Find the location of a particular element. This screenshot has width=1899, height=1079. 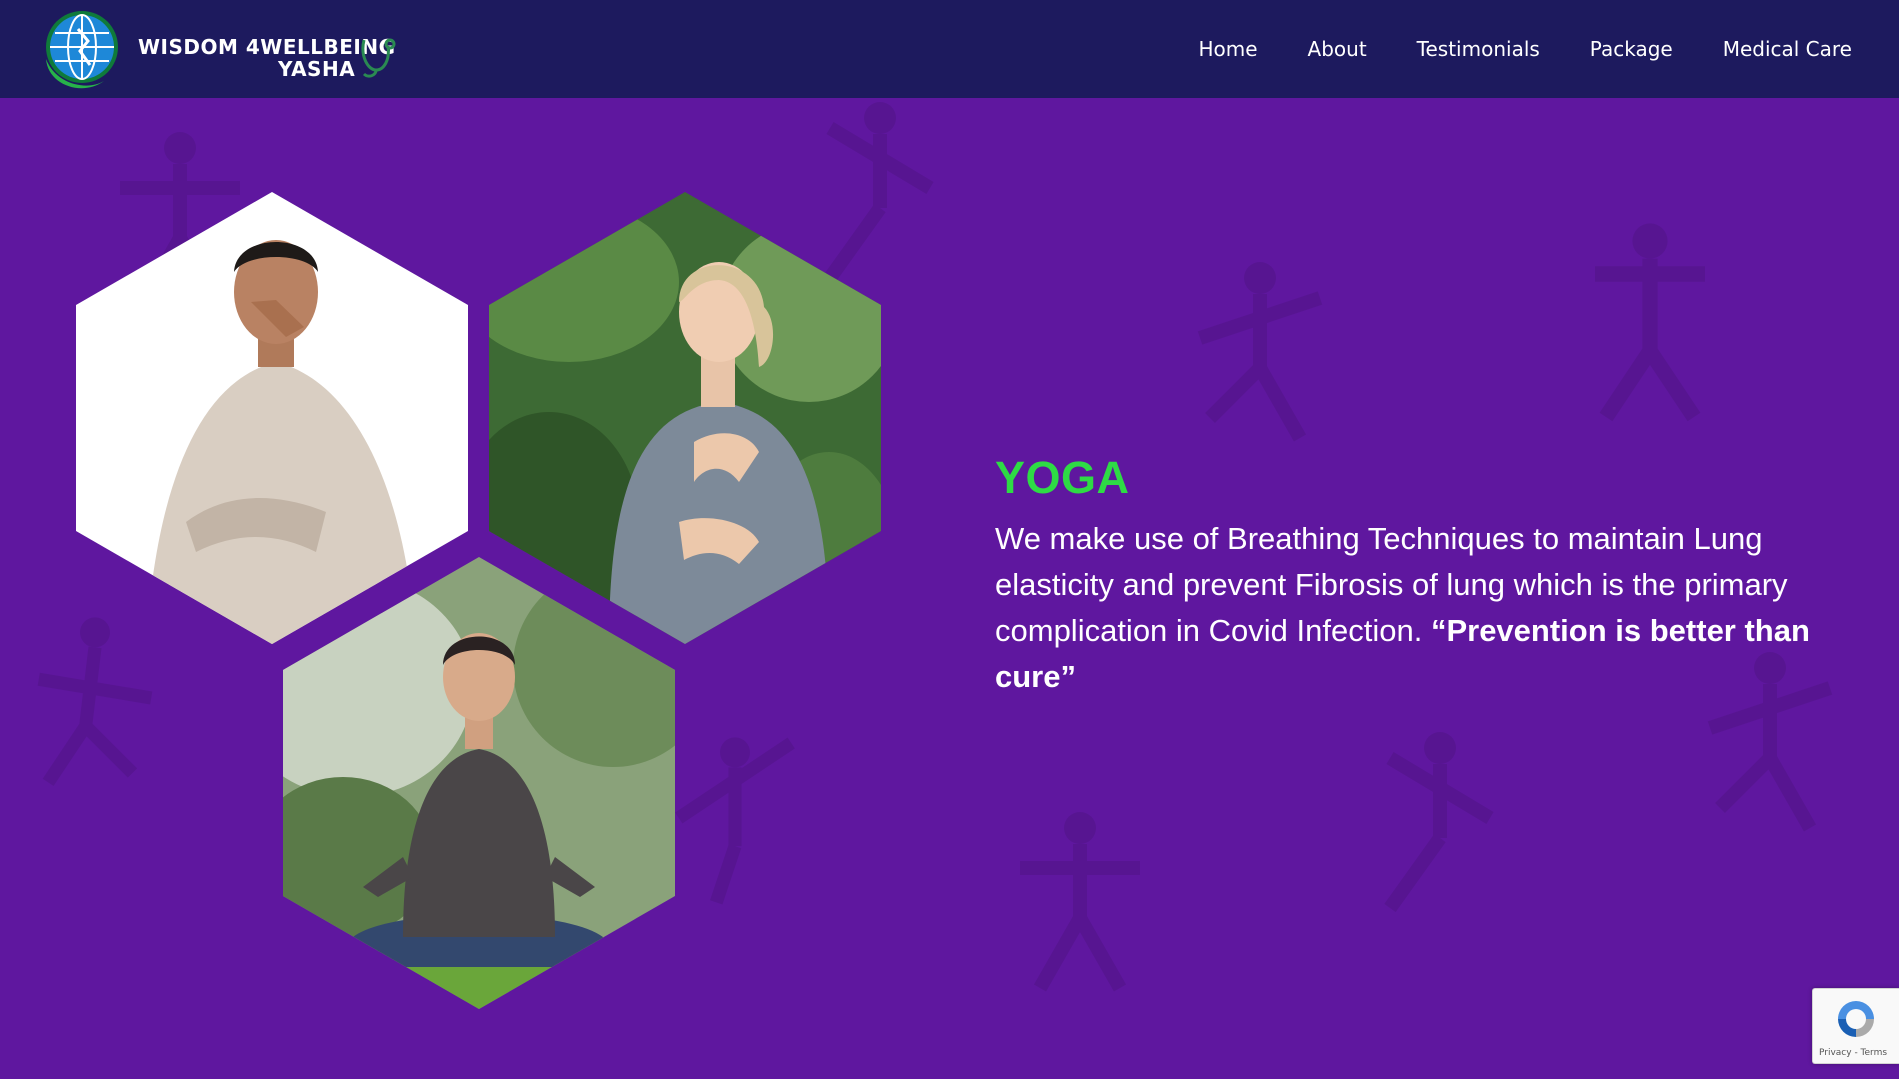

recaptcha-icon is located at coordinates (1856, 1019).